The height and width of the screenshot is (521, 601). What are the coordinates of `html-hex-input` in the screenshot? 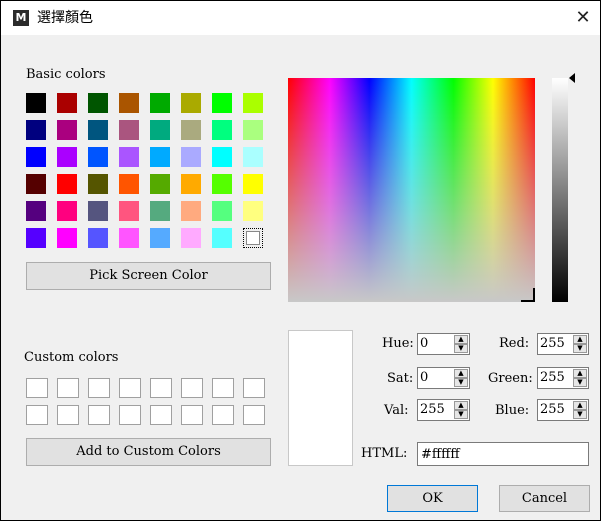 It's located at (503, 454).